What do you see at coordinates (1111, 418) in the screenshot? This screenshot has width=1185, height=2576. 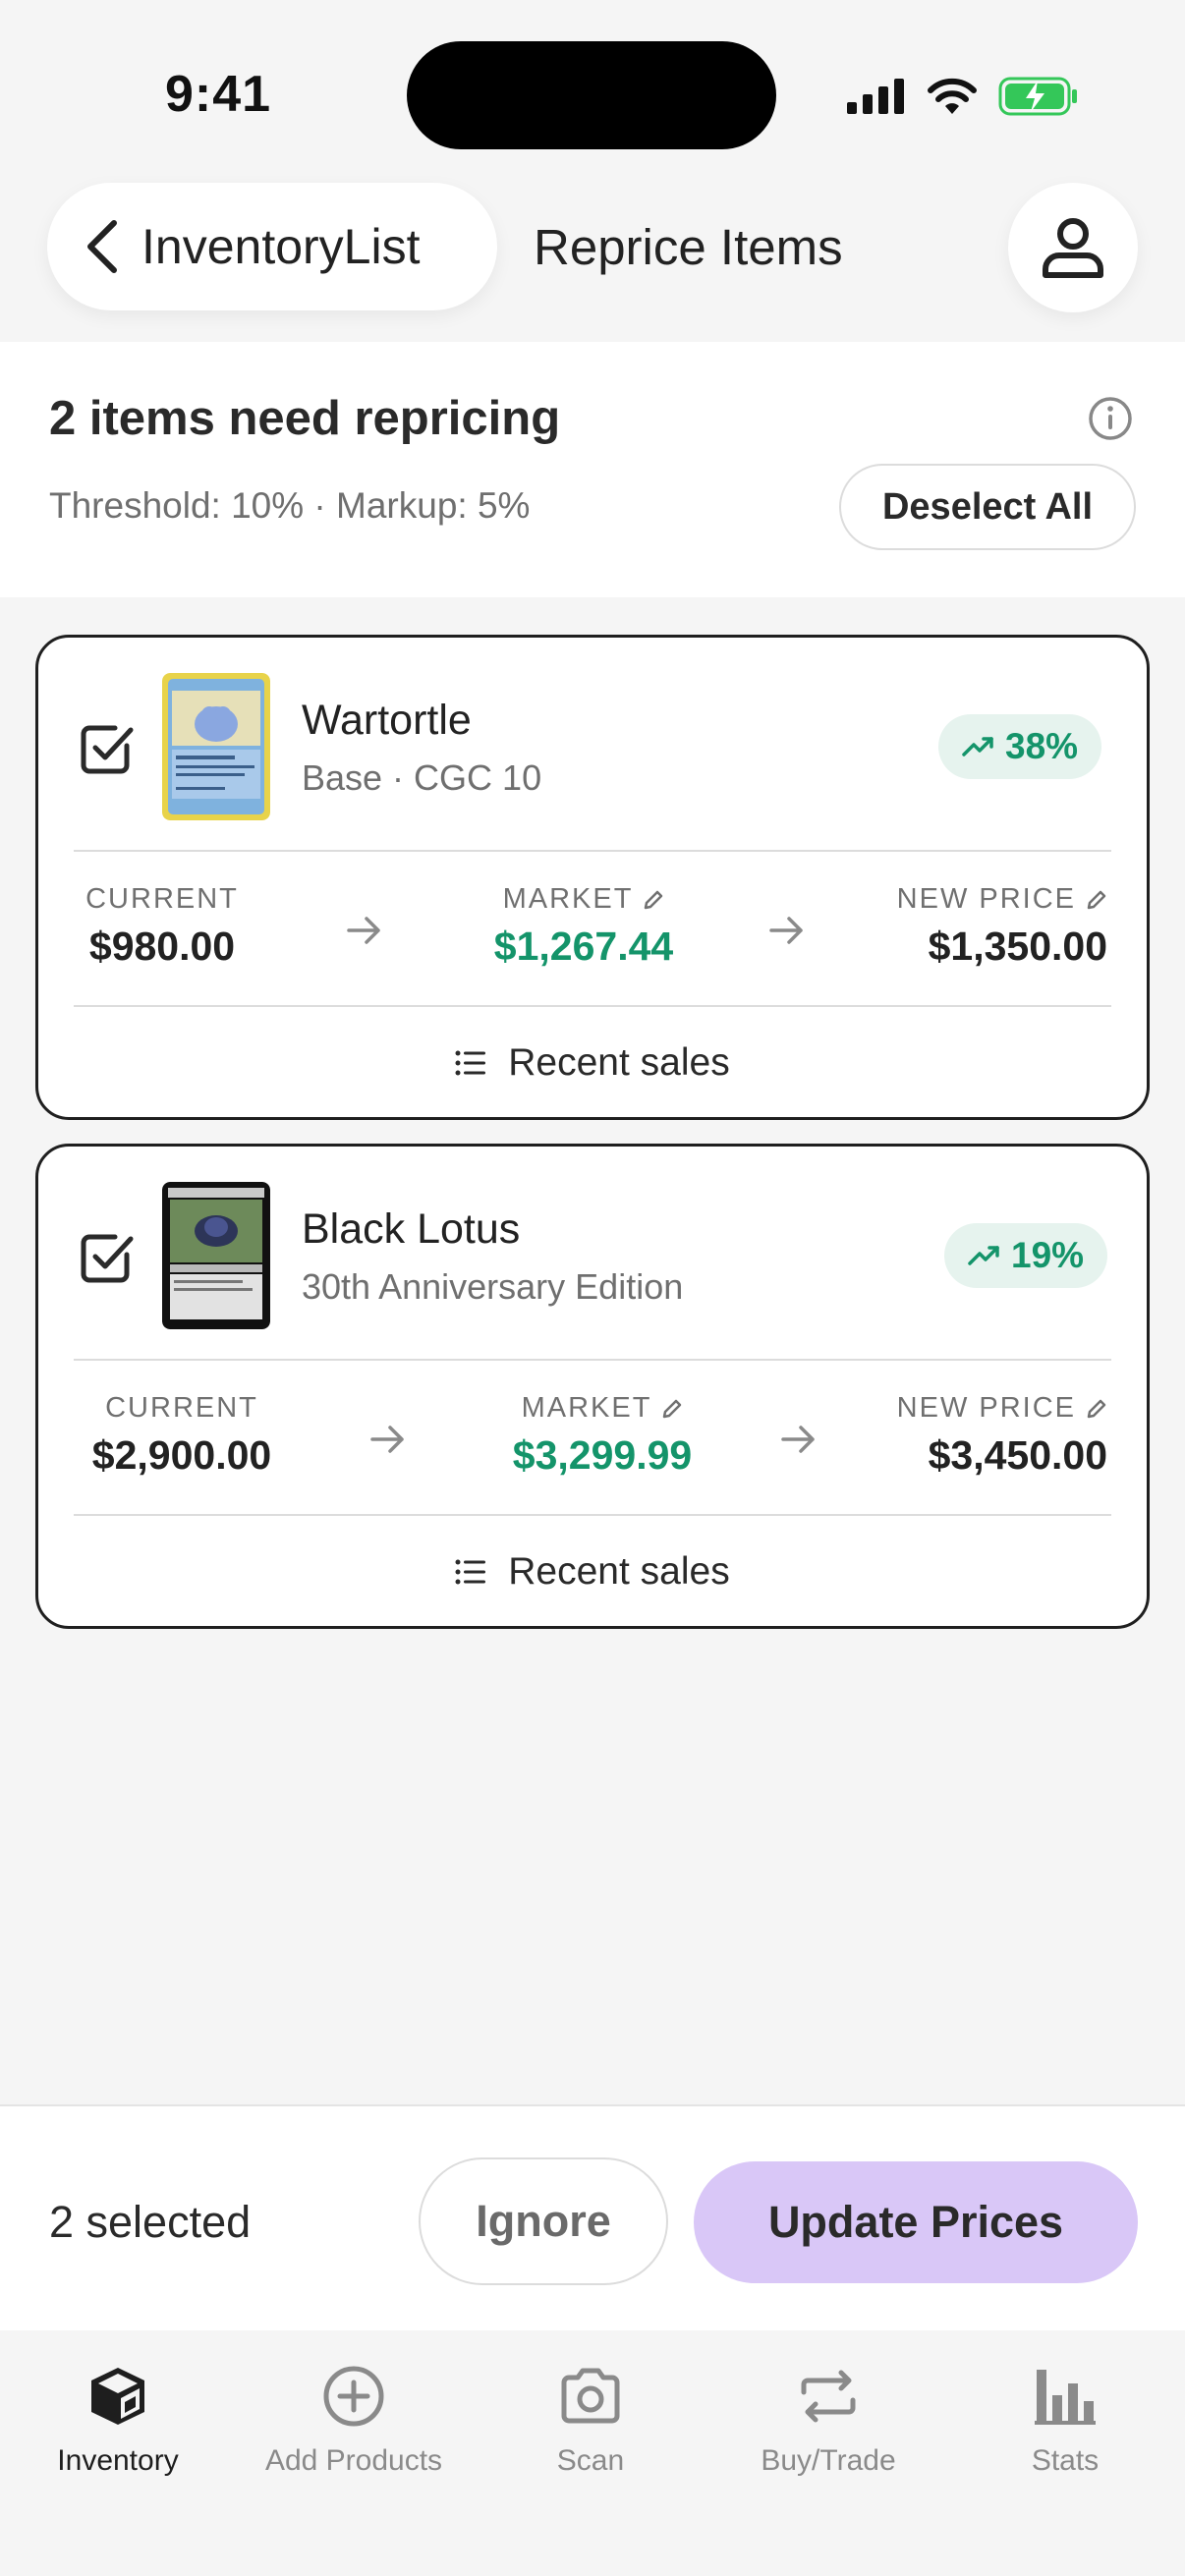 I see `info-icon` at bounding box center [1111, 418].